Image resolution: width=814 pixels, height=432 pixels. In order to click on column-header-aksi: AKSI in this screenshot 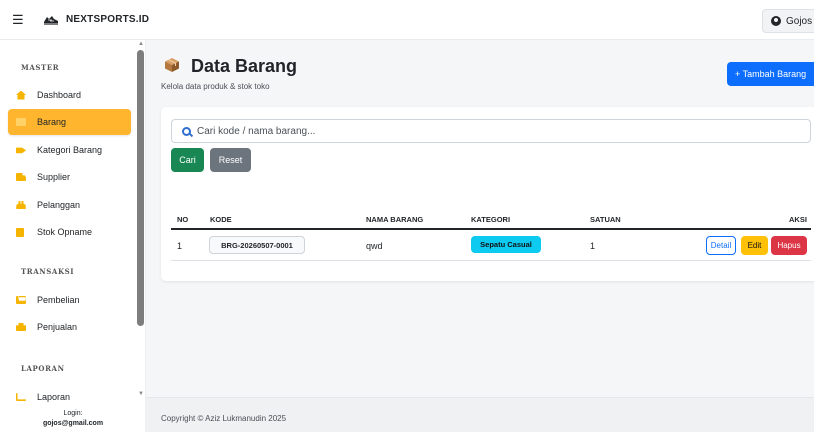, I will do `click(798, 219)`.